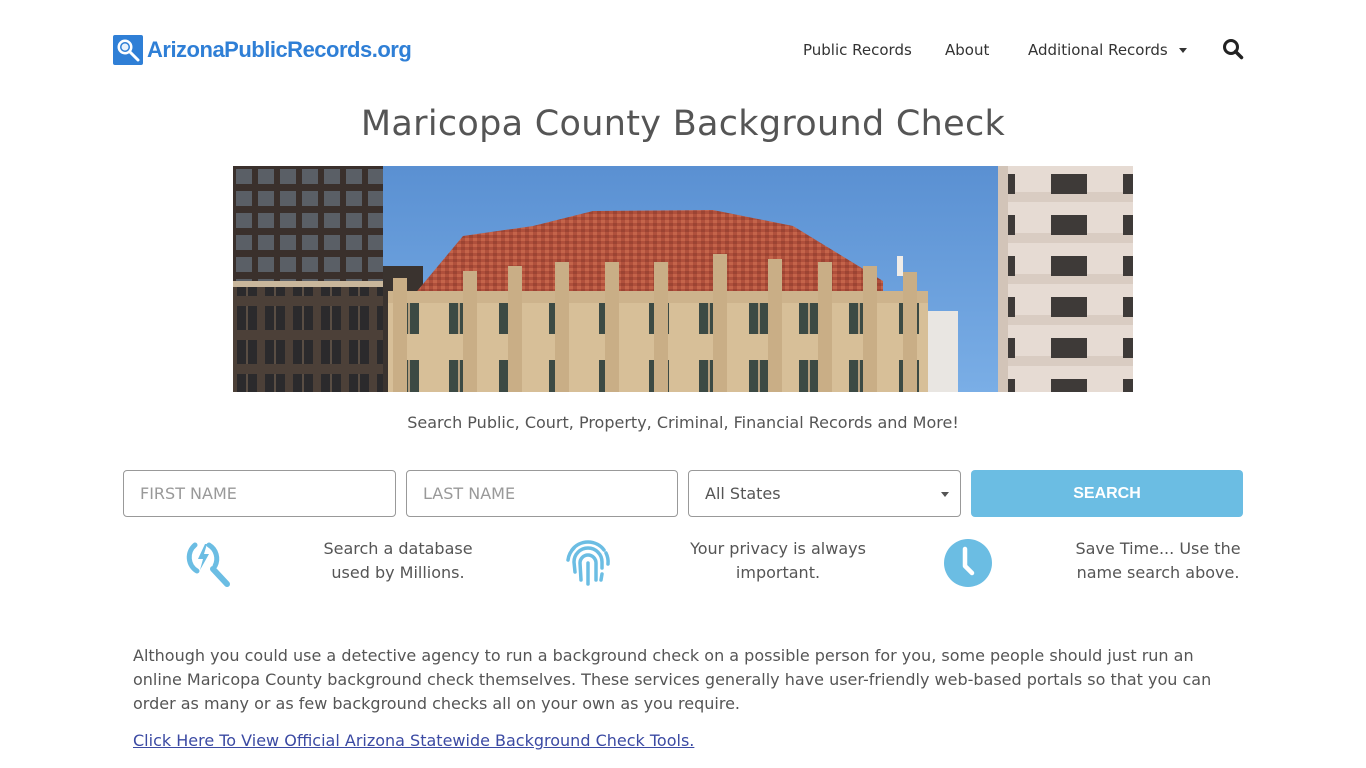 The width and height of the screenshot is (1366, 768). What do you see at coordinates (778, 560) in the screenshot?
I see `feature-privacy-text: Your privacy is always important.` at bounding box center [778, 560].